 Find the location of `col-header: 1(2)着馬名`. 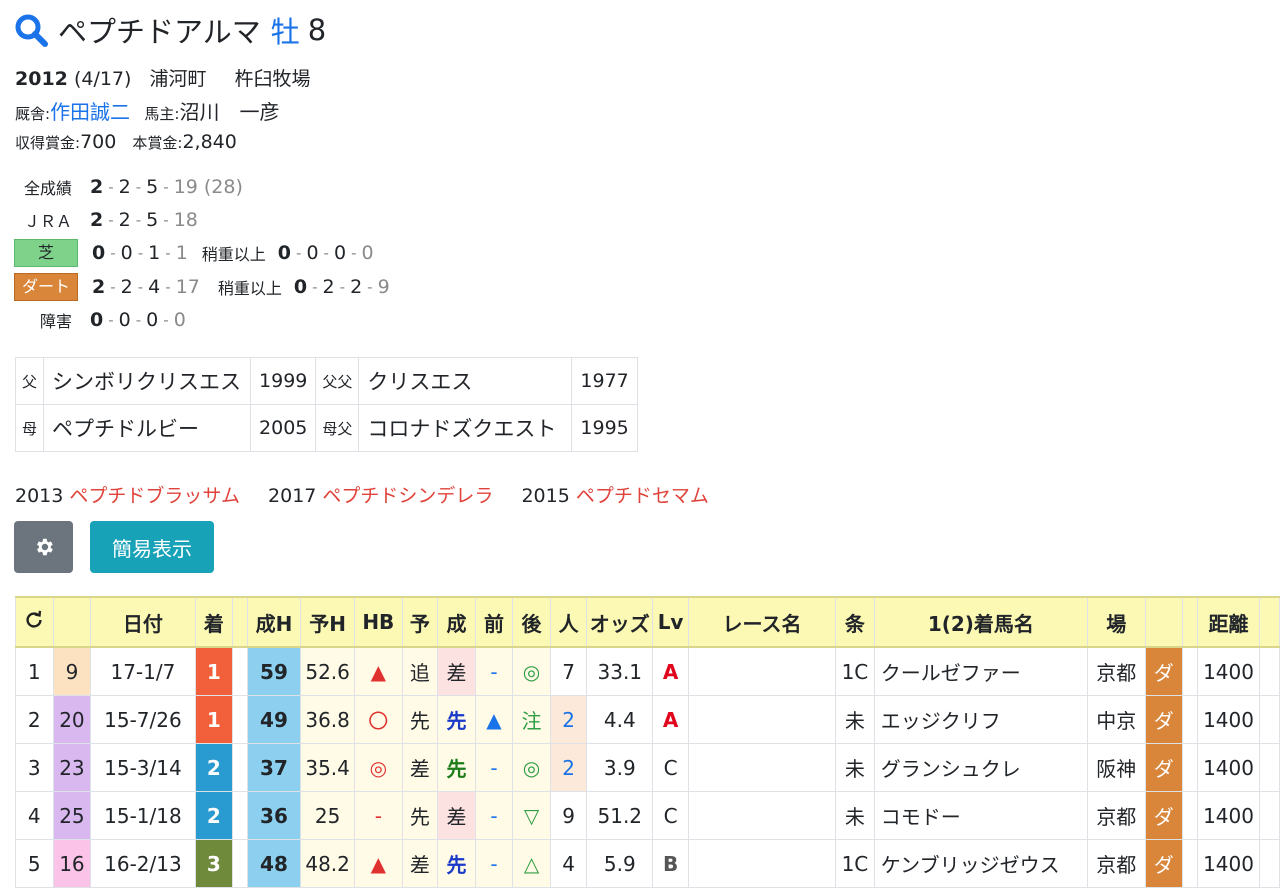

col-header: 1(2)着馬名 is located at coordinates (981, 622).